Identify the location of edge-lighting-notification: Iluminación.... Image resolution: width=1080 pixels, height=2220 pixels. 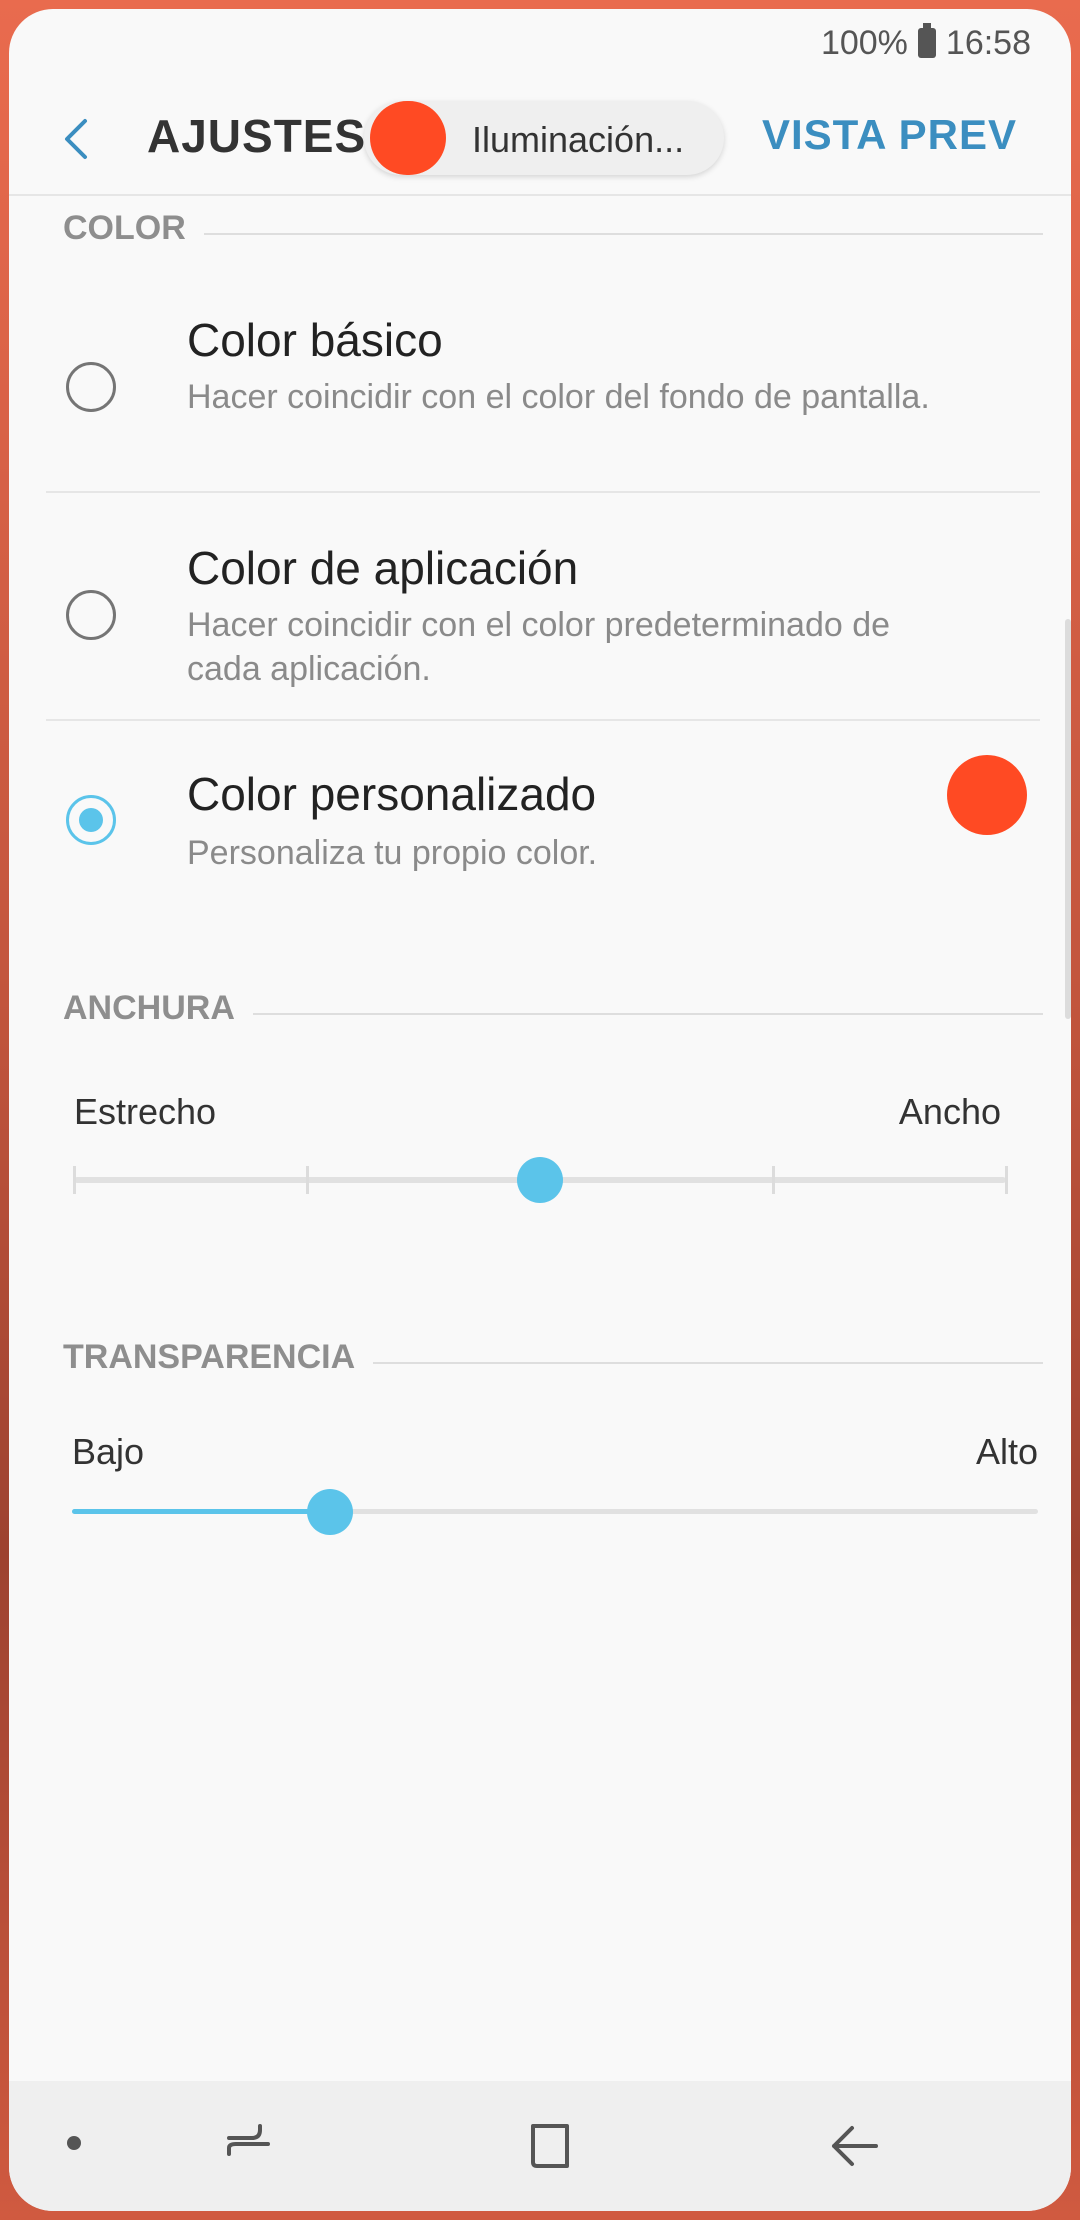
(544, 138).